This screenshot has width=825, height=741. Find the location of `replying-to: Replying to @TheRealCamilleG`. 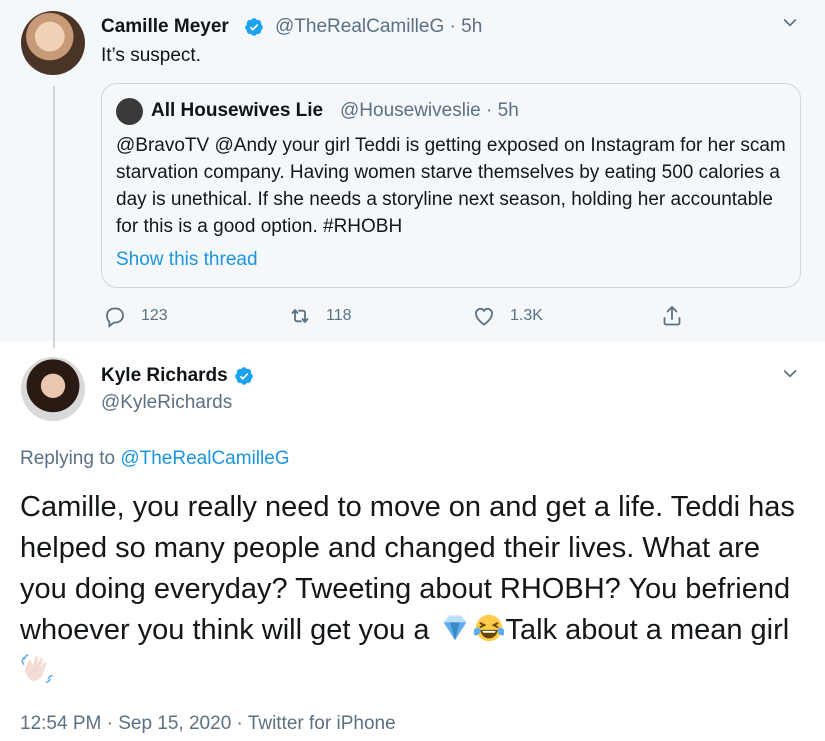

replying-to: Replying to @TheRealCamilleG is located at coordinates (155, 459).